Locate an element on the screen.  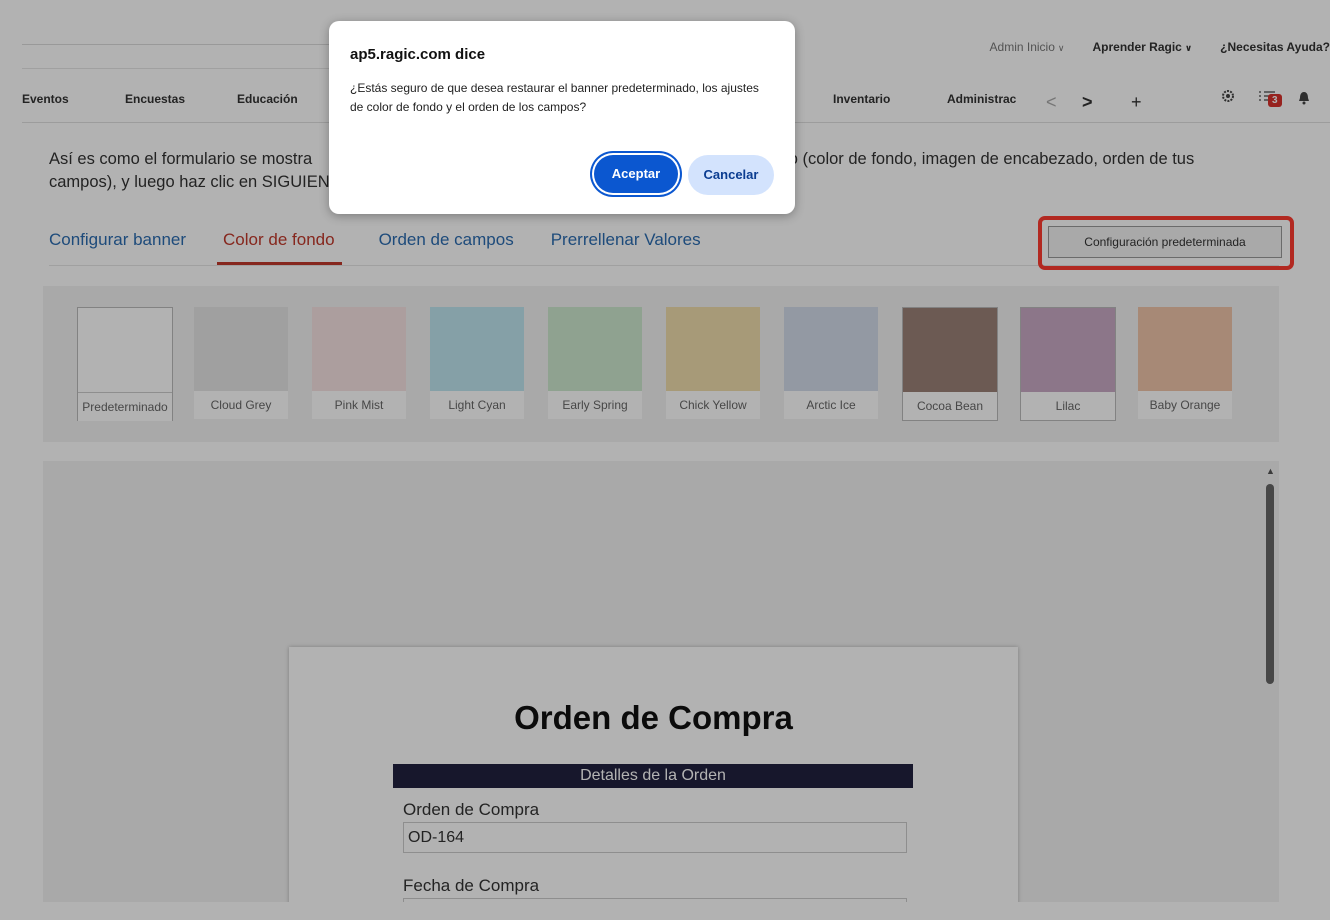
dialog-title: ap5.ragic.com dice is located at coordinates (418, 54).